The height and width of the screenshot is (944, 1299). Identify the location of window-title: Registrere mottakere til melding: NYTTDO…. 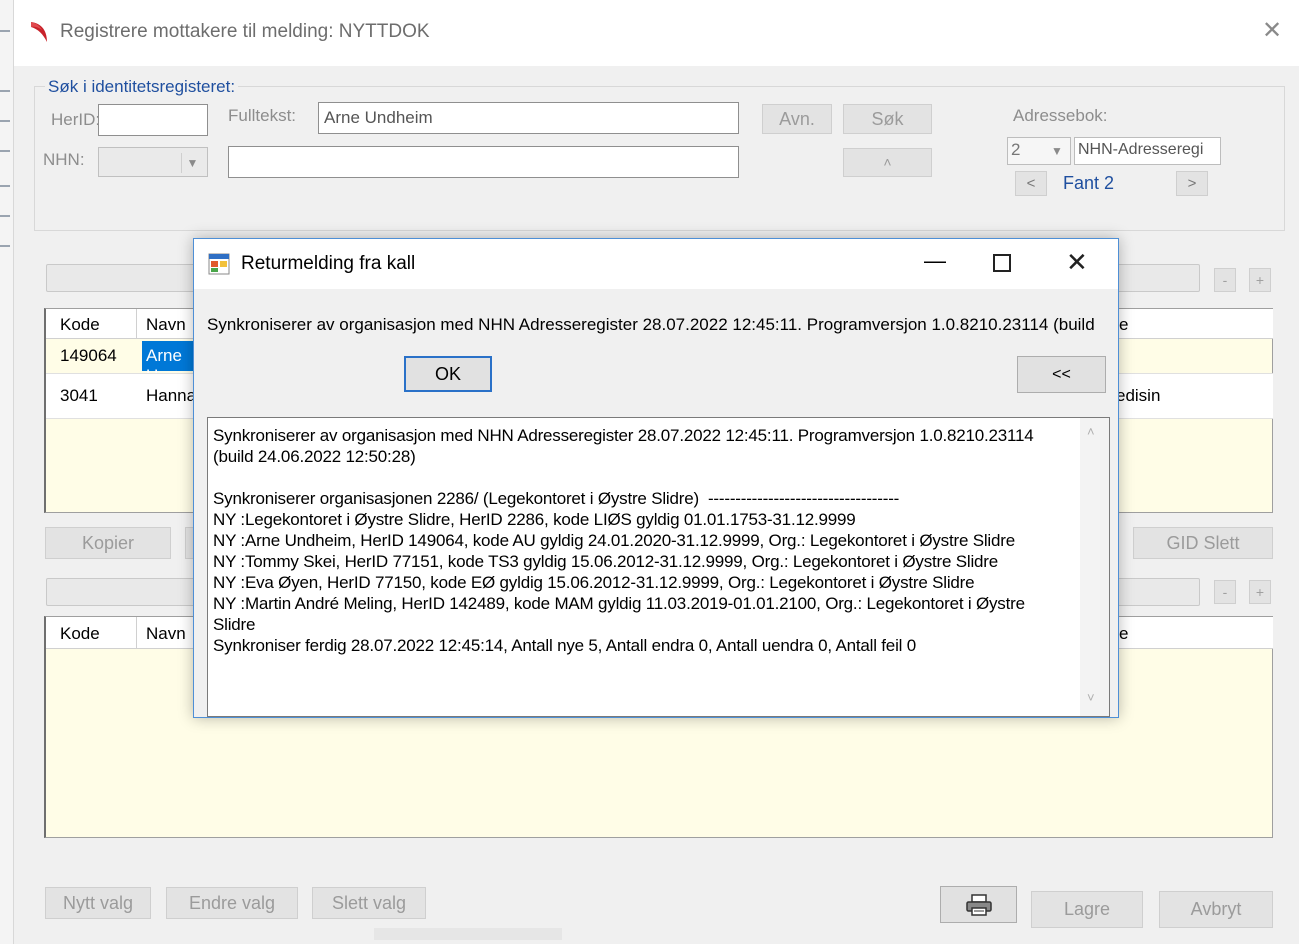
(245, 31).